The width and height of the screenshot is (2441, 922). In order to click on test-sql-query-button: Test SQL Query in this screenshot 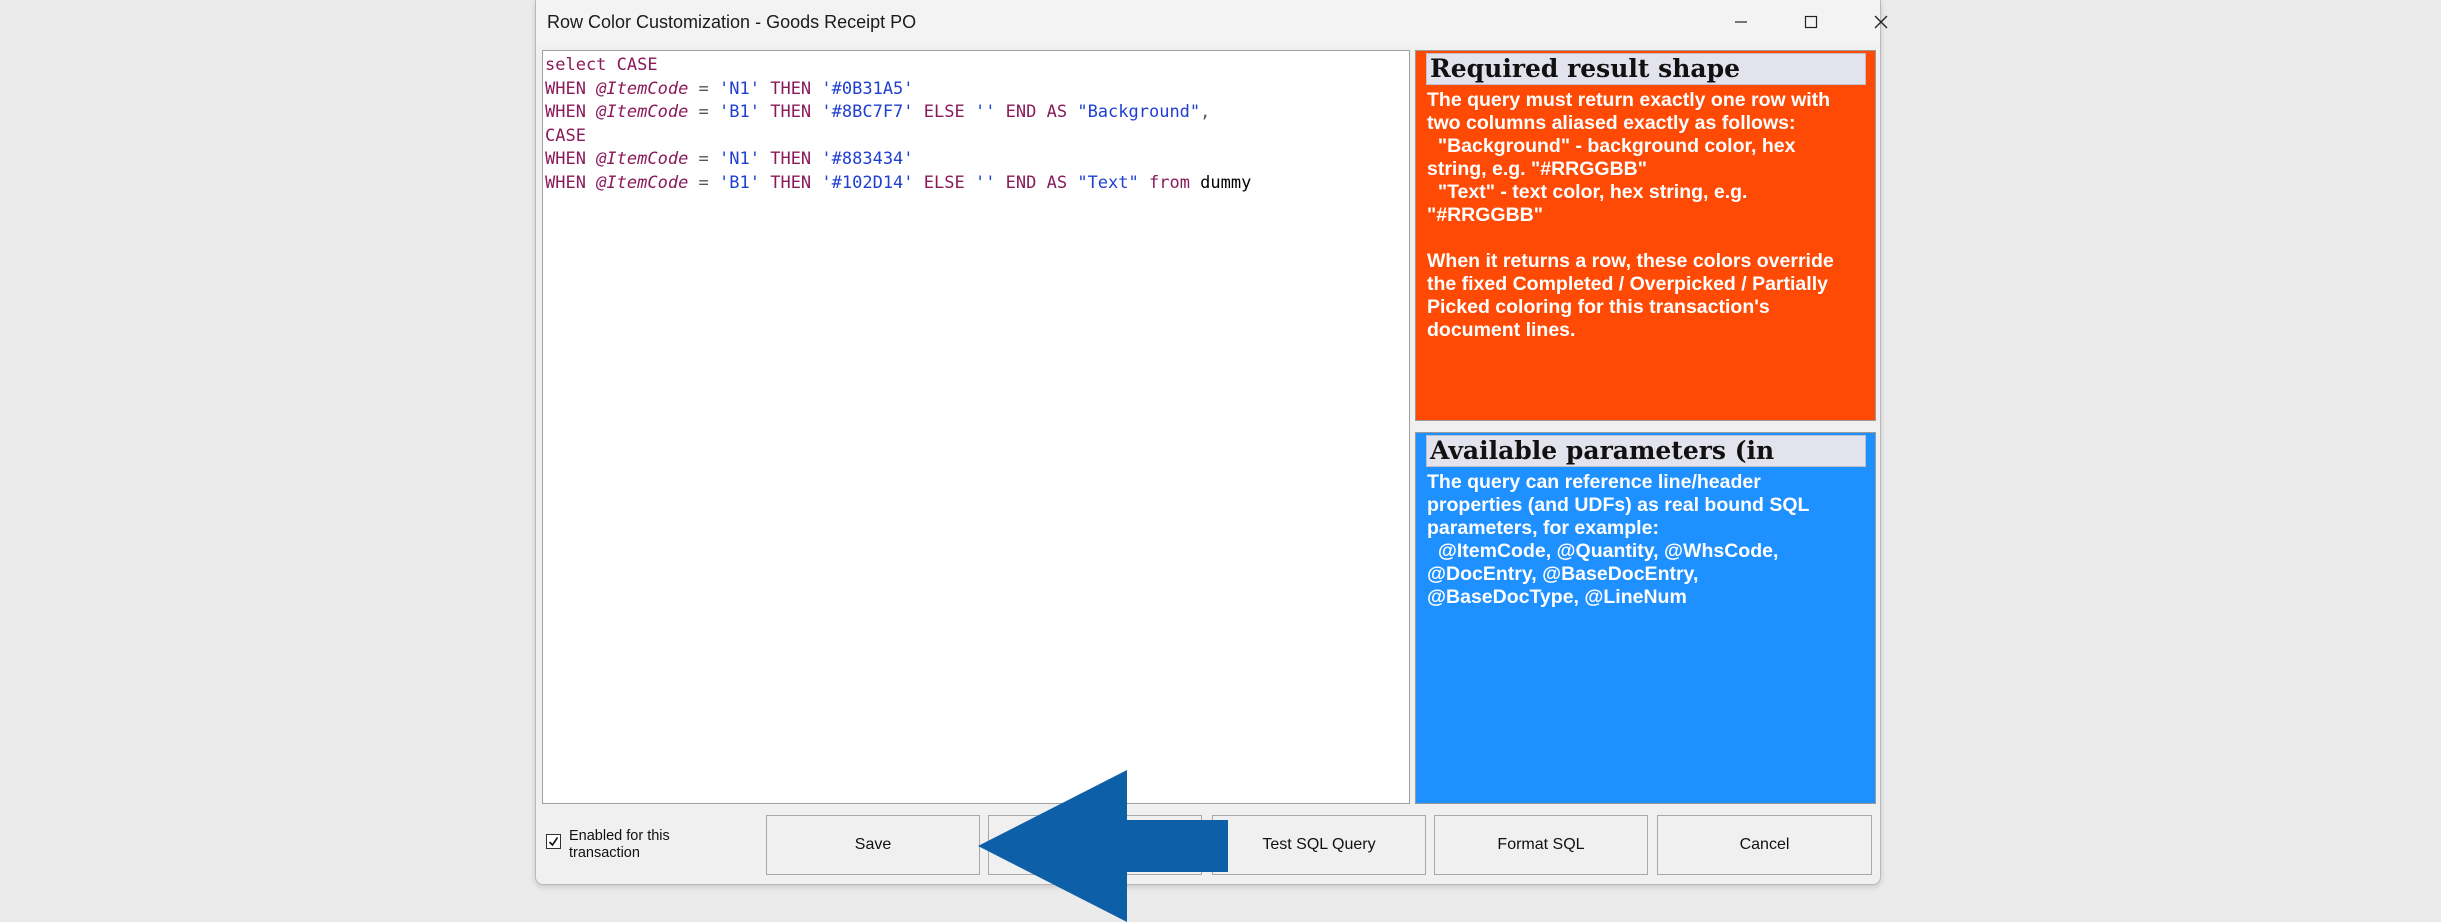, I will do `click(1319, 845)`.